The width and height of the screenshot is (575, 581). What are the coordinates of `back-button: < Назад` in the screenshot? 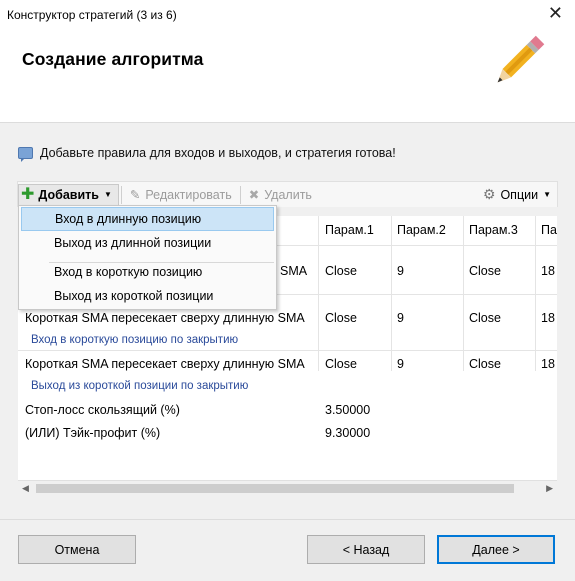 It's located at (366, 549).